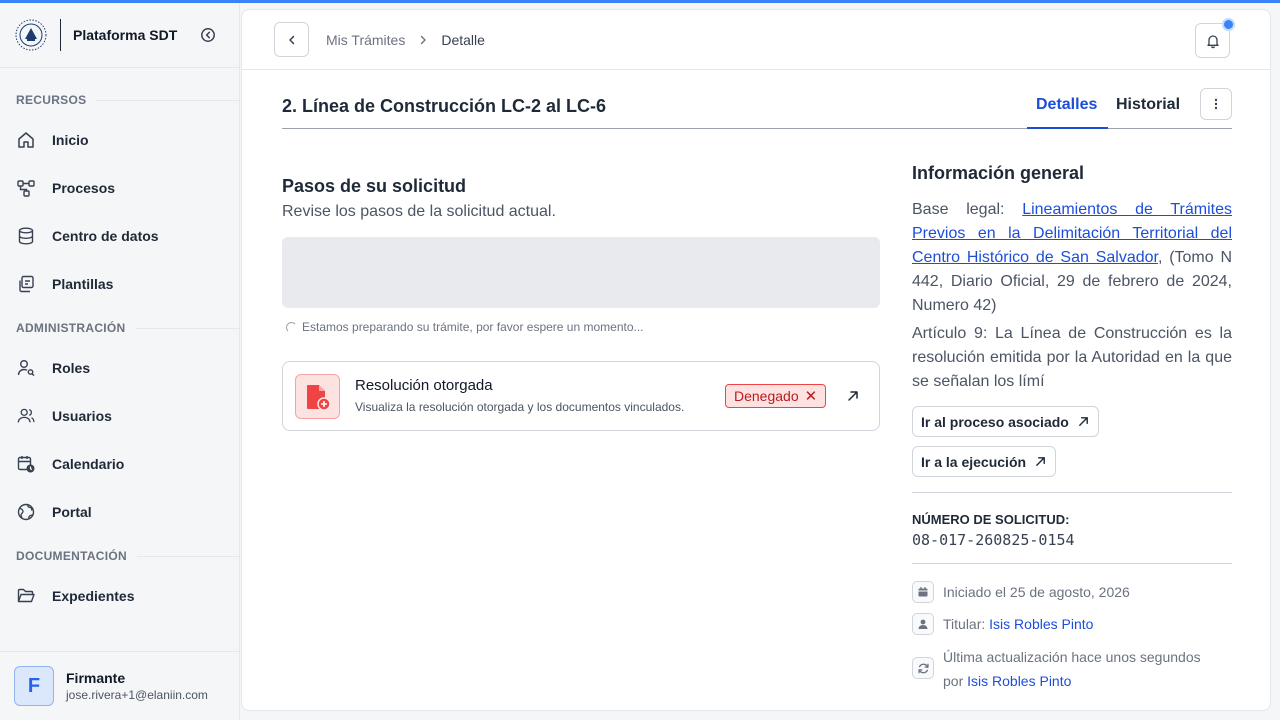 This screenshot has width=1280, height=720. What do you see at coordinates (581, 272) in the screenshot?
I see `steps-loading-placeholder` at bounding box center [581, 272].